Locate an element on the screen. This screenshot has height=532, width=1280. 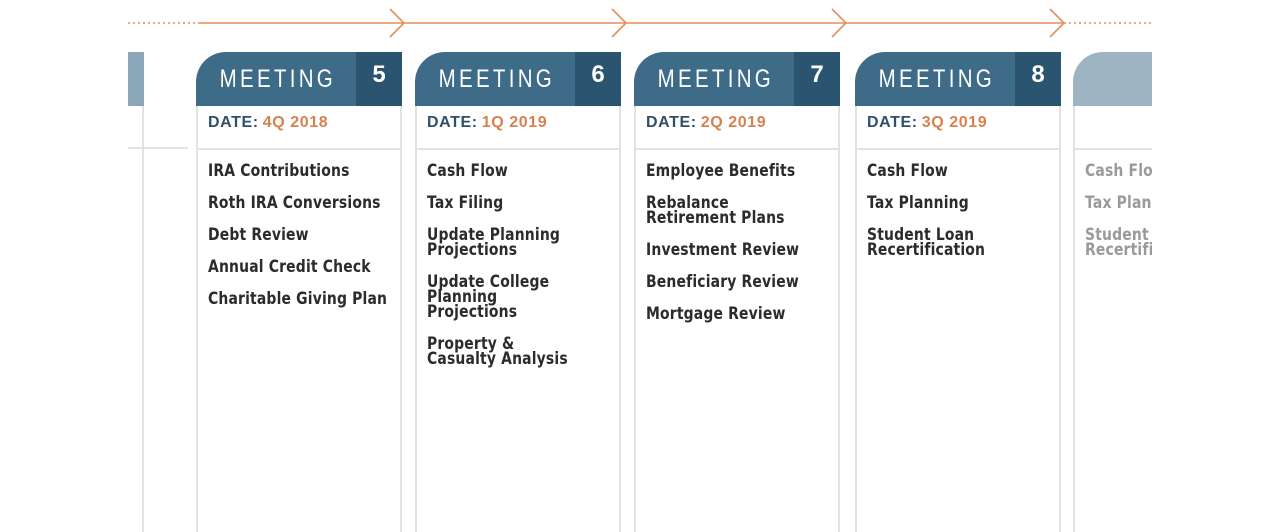
topic-item: Annual Credit Check is located at coordinates (289, 267).